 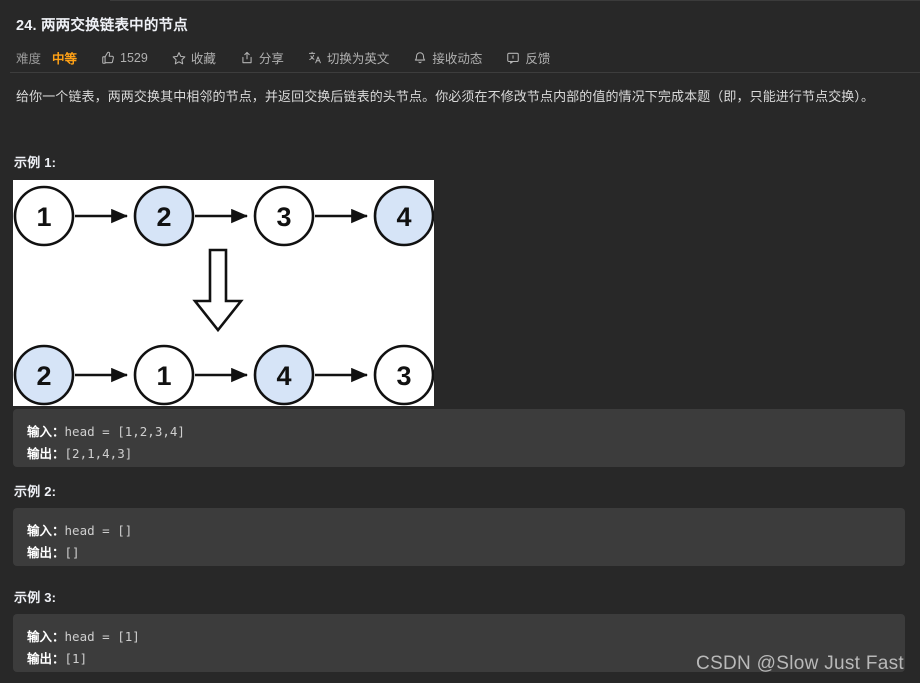 I want to click on subscribe-label: 接收动态, so click(x=457, y=59).